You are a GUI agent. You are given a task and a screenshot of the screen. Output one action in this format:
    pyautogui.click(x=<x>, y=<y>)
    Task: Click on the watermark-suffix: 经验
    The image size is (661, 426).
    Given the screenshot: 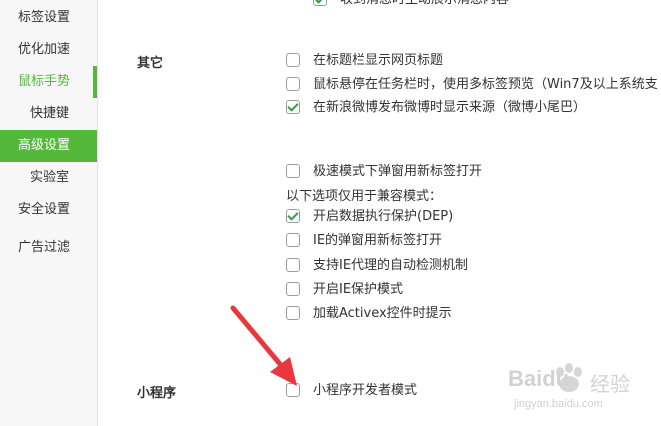 What is the action you would take?
    pyautogui.click(x=610, y=384)
    